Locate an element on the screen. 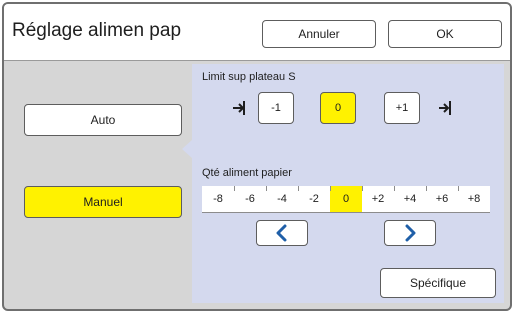 This screenshot has width=516, height=314. tray-limit-plus1-button: +1 is located at coordinates (402, 108).